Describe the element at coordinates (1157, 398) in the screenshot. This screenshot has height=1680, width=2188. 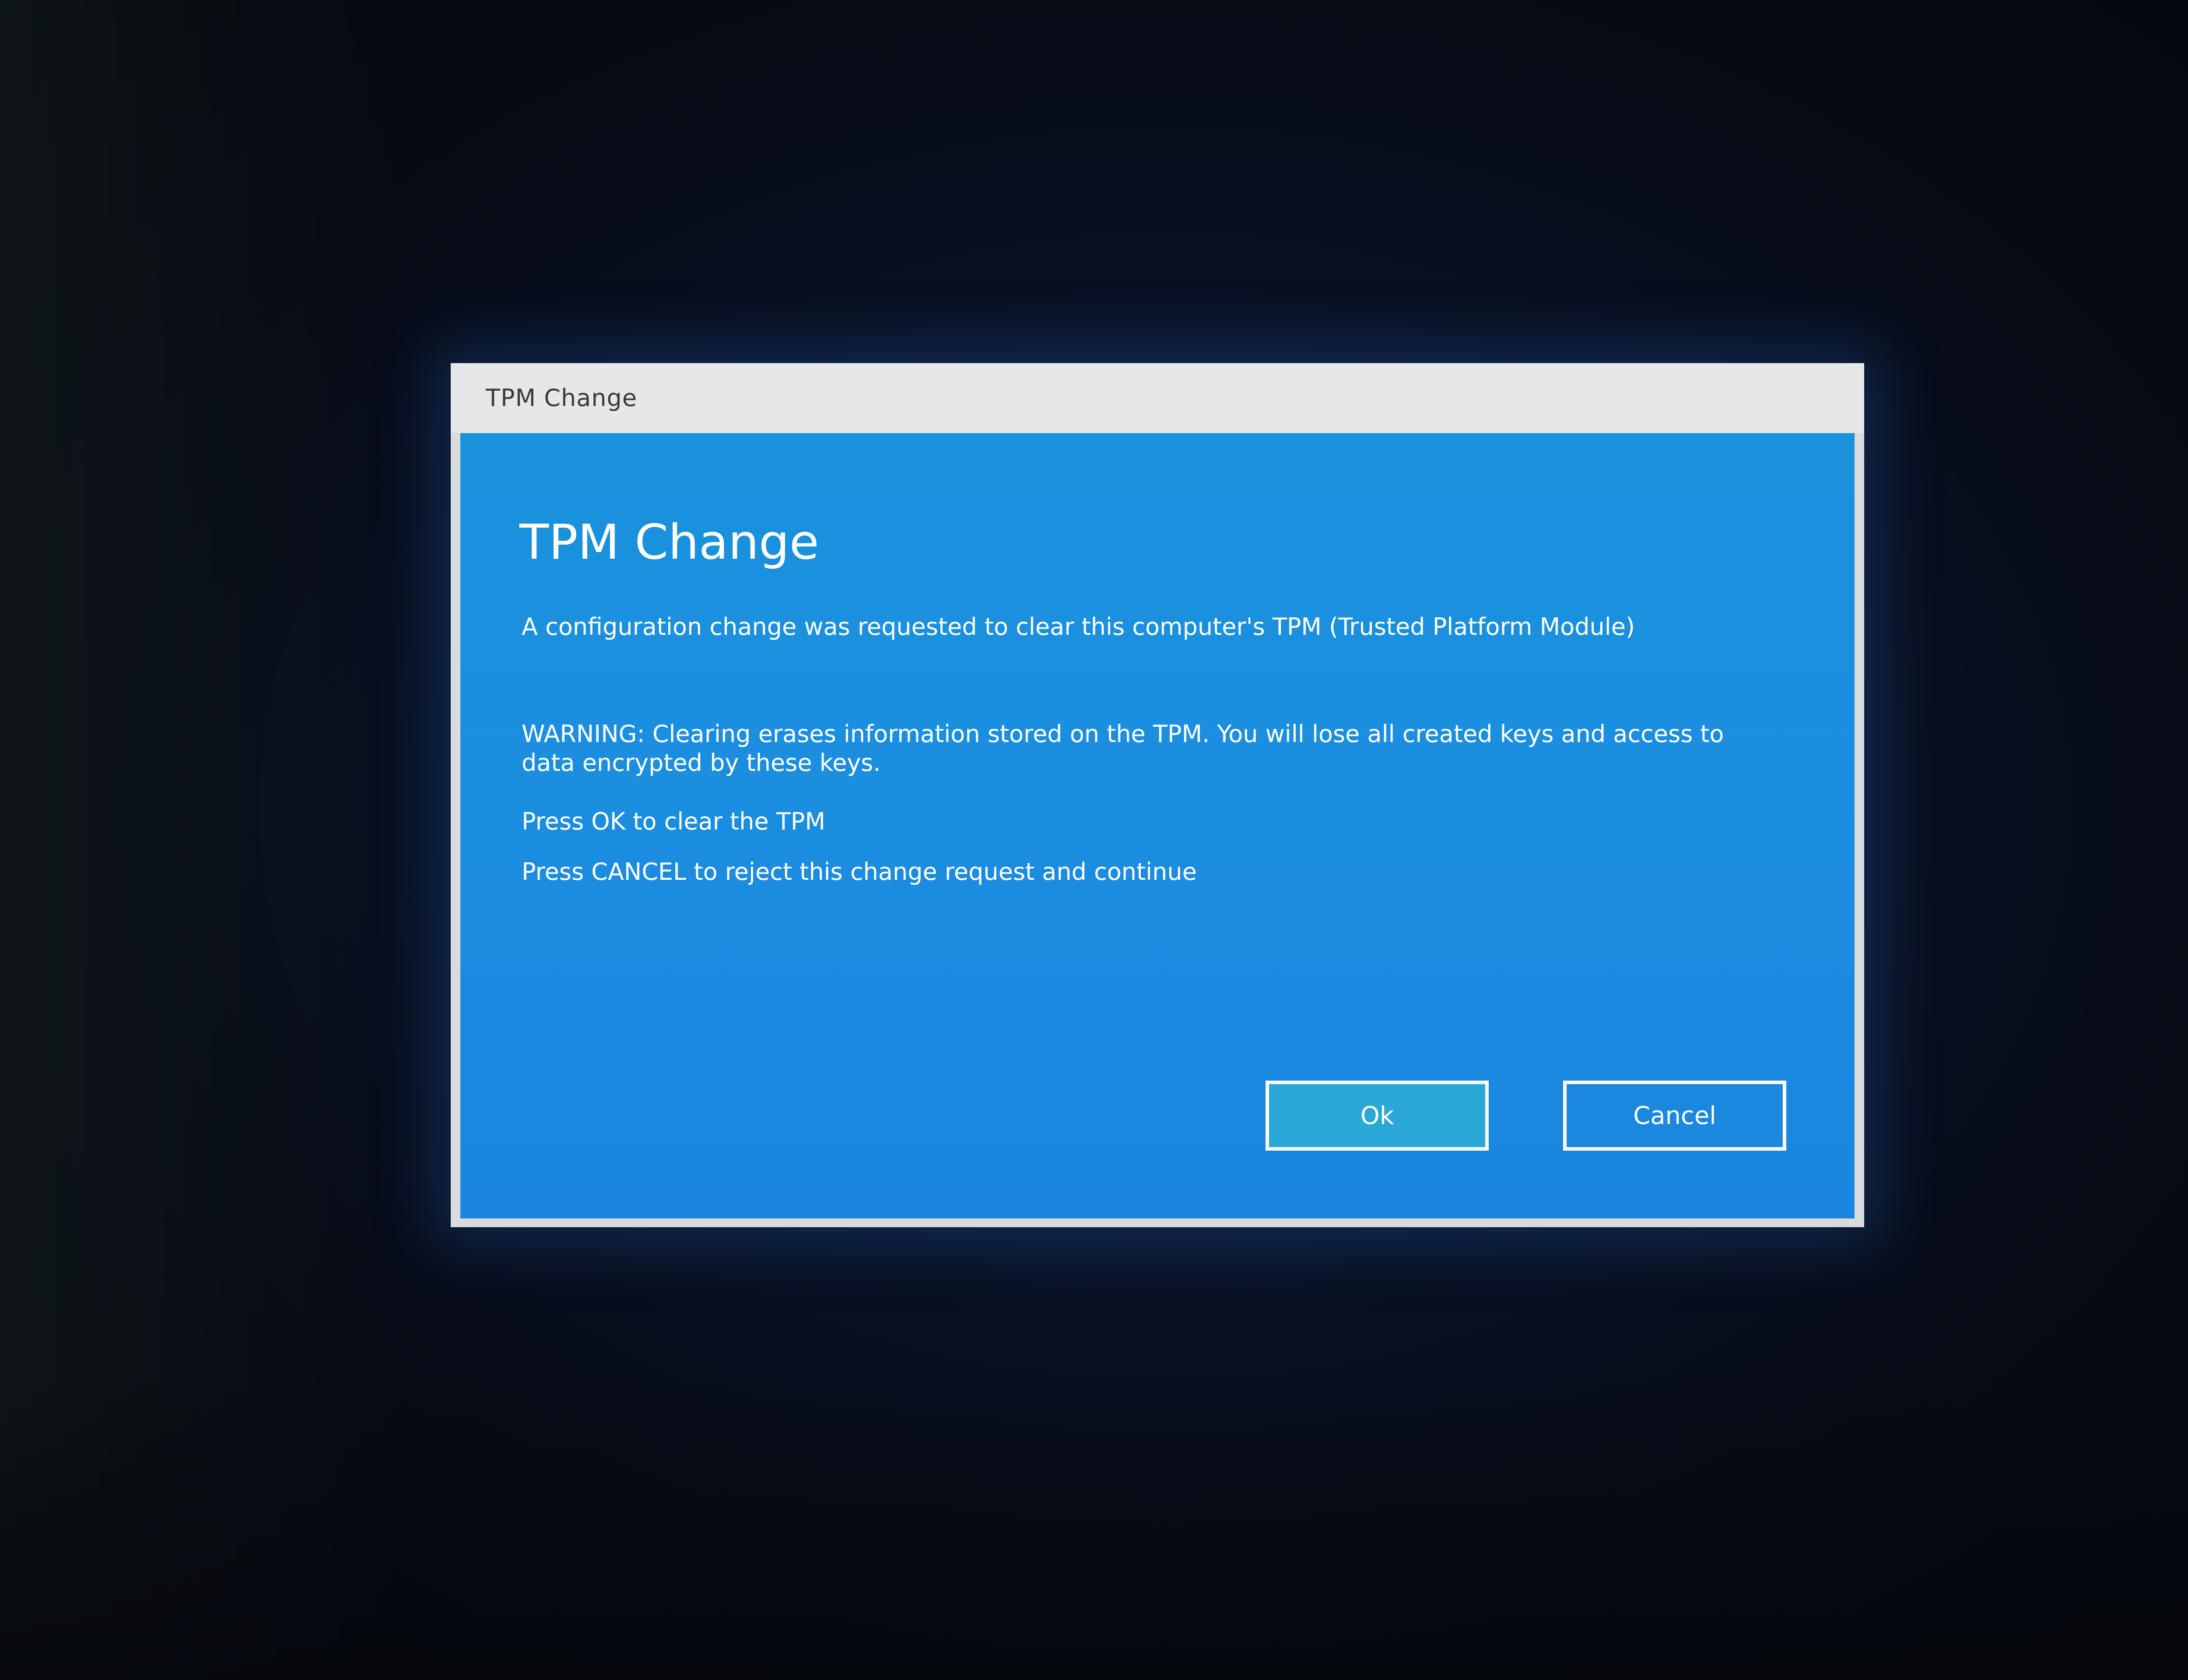
I see `window-titlebar: TPM Change` at that location.